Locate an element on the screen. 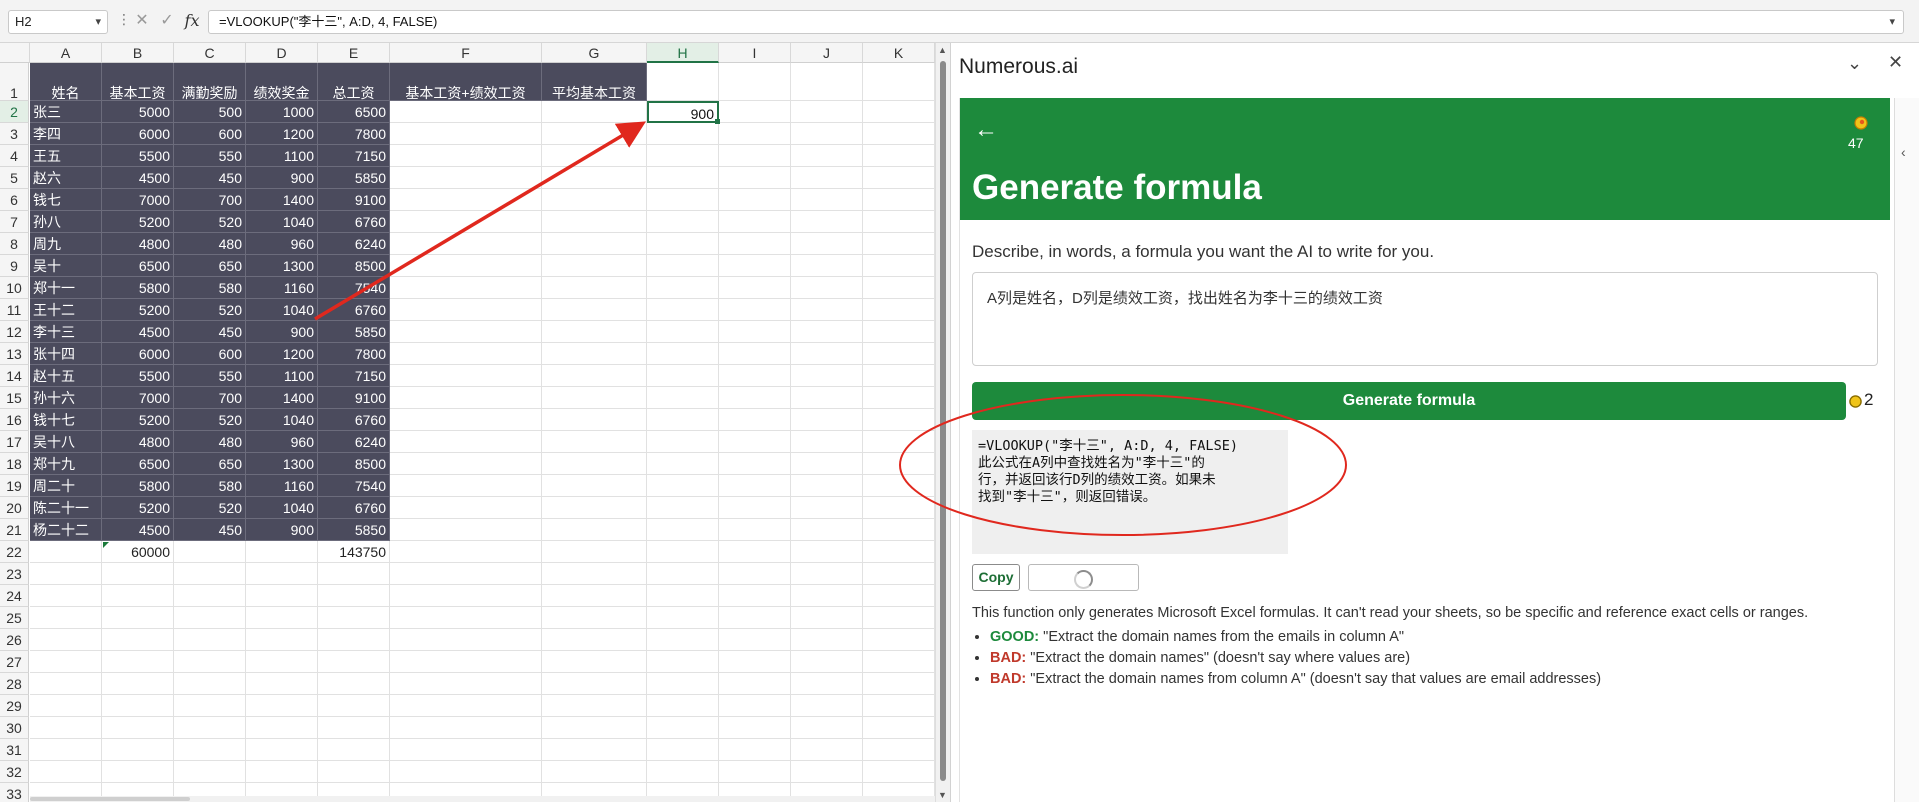  cell-f18 is located at coordinates (466, 464).